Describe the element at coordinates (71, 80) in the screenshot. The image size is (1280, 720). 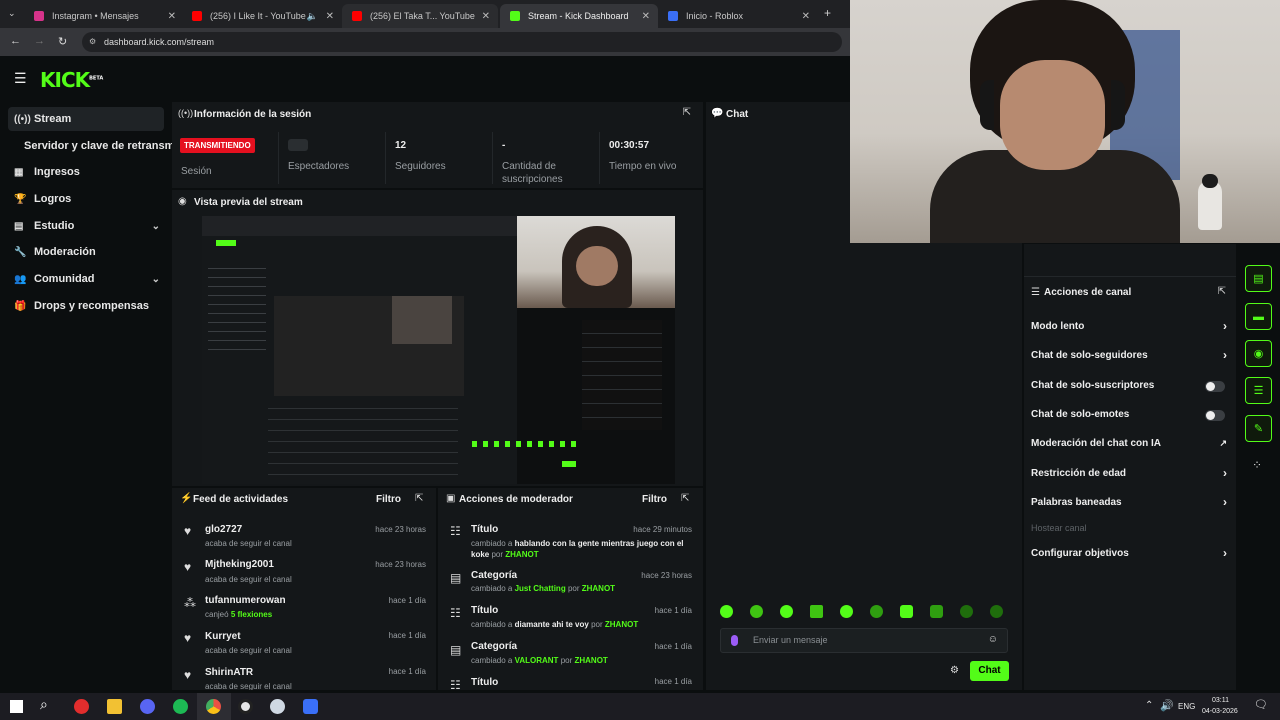
I see `kick-logo: KICKBETA` at that location.